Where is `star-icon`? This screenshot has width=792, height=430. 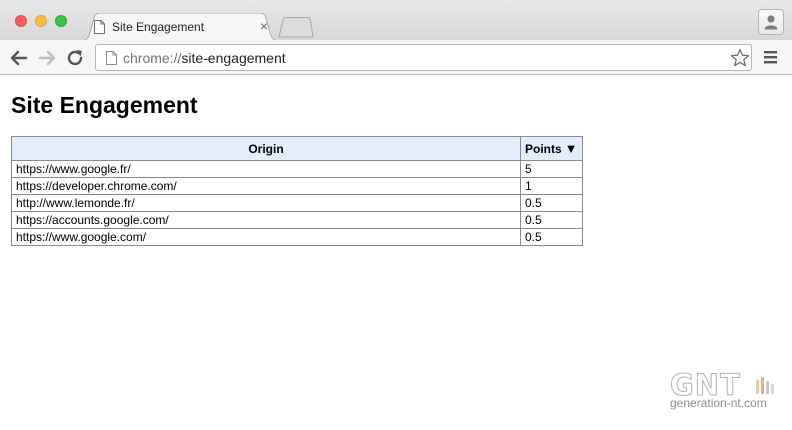 star-icon is located at coordinates (740, 58).